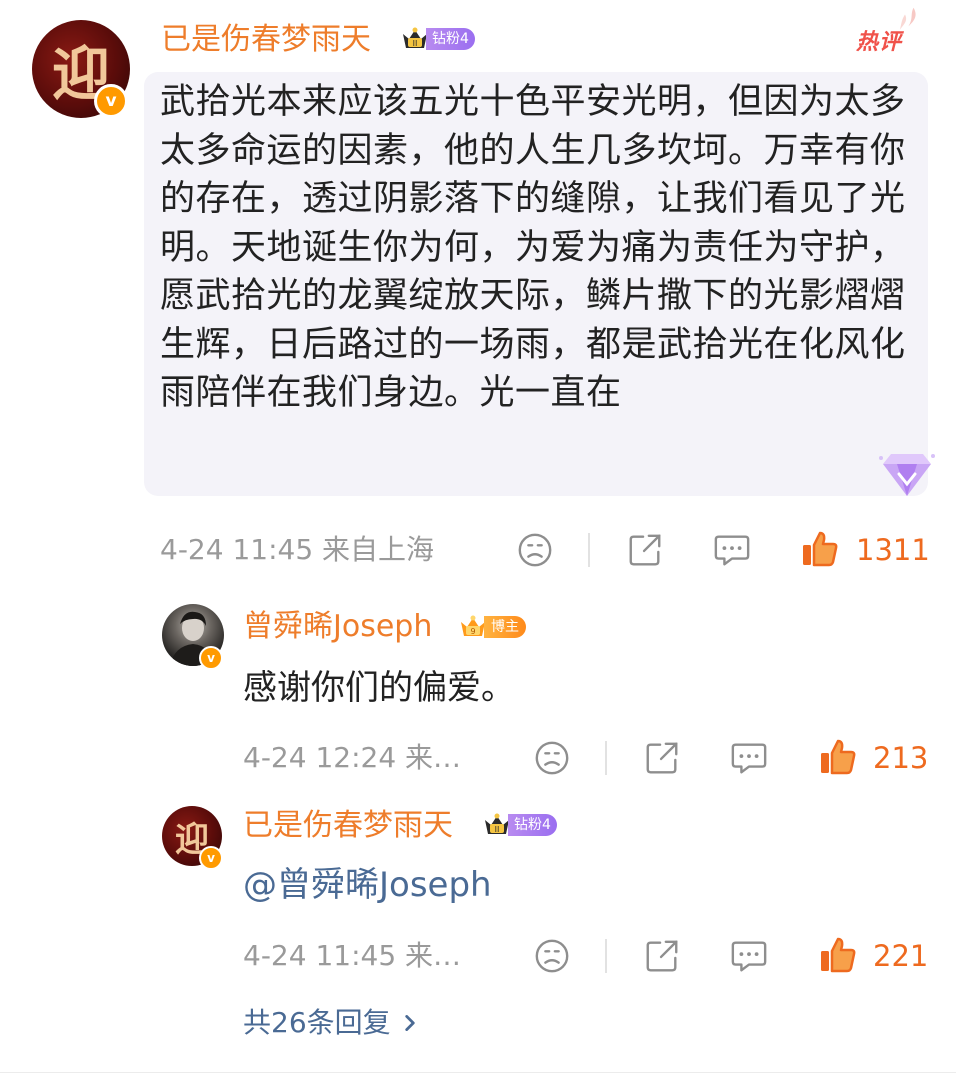 Image resolution: width=956 pixels, height=1078 pixels. I want to click on reply-text: 感谢你们的偏爱。, so click(379, 688).